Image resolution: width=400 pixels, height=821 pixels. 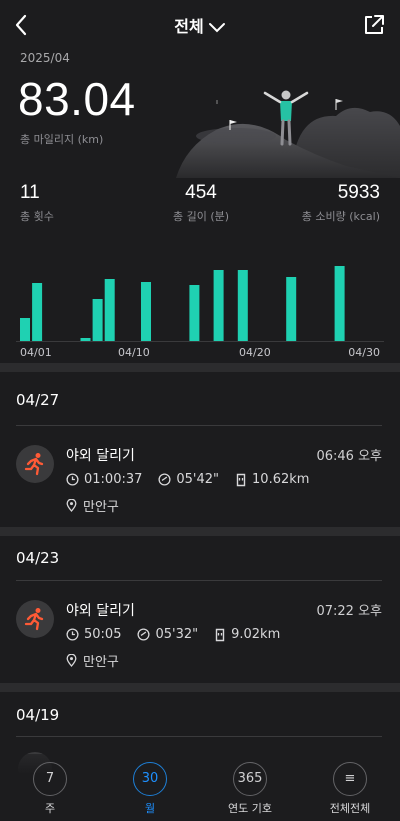 I want to click on stat-value: 11, so click(x=30, y=192).